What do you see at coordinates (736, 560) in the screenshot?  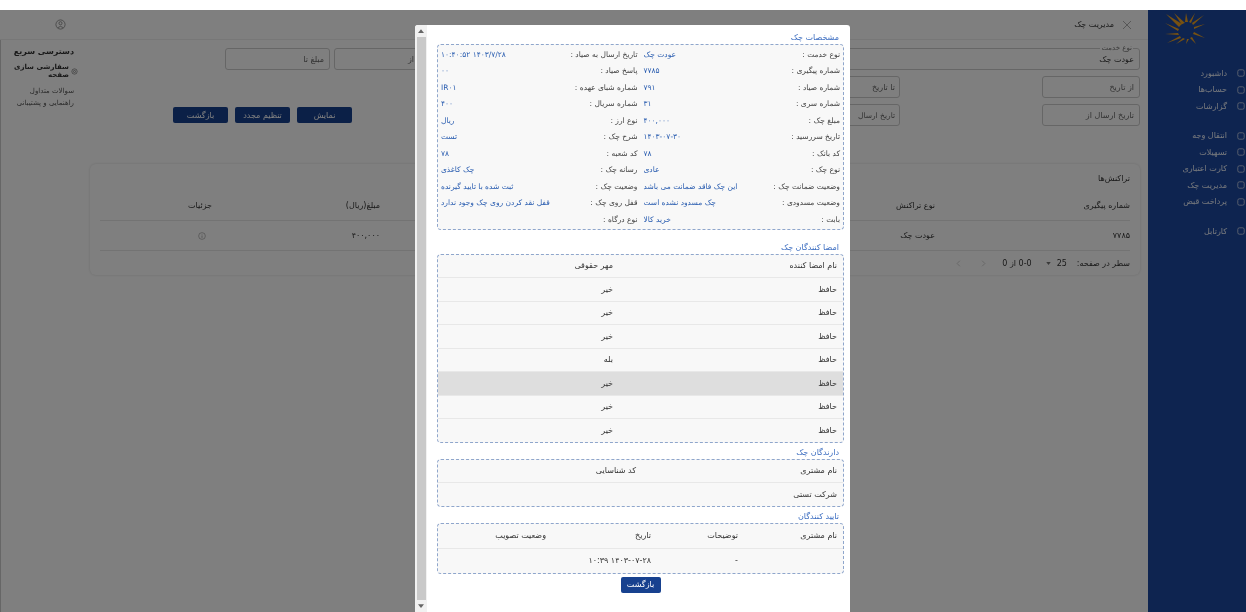 I see `table-cell: -` at bounding box center [736, 560].